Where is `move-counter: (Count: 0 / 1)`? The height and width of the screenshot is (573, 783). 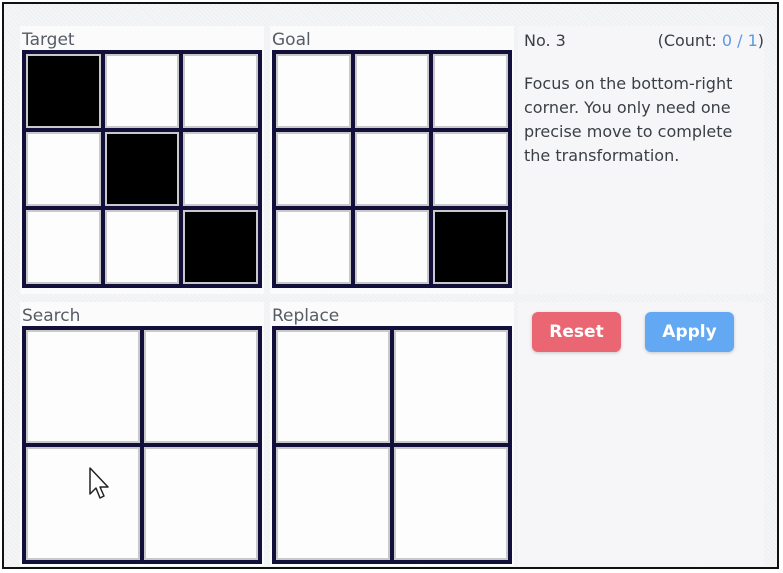 move-counter: (Count: 0 / 1) is located at coordinates (711, 40).